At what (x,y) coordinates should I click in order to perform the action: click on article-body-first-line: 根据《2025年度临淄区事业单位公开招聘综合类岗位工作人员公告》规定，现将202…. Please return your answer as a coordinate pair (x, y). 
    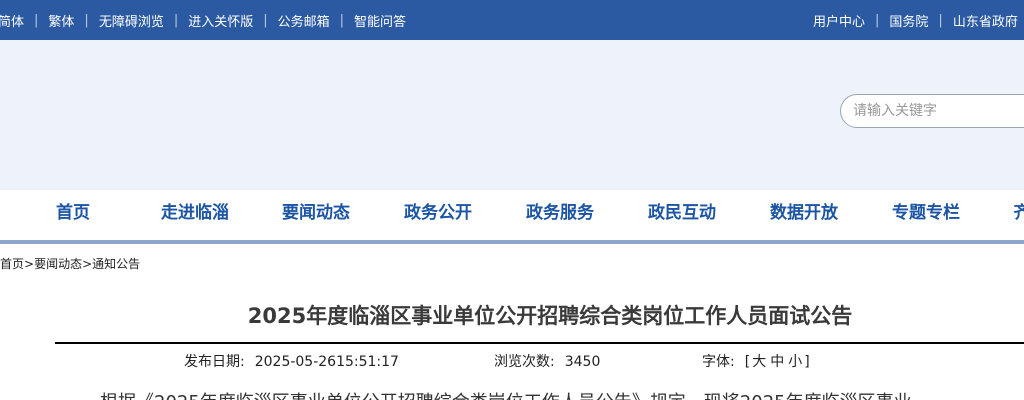
    Looking at the image, I should click on (562, 394).